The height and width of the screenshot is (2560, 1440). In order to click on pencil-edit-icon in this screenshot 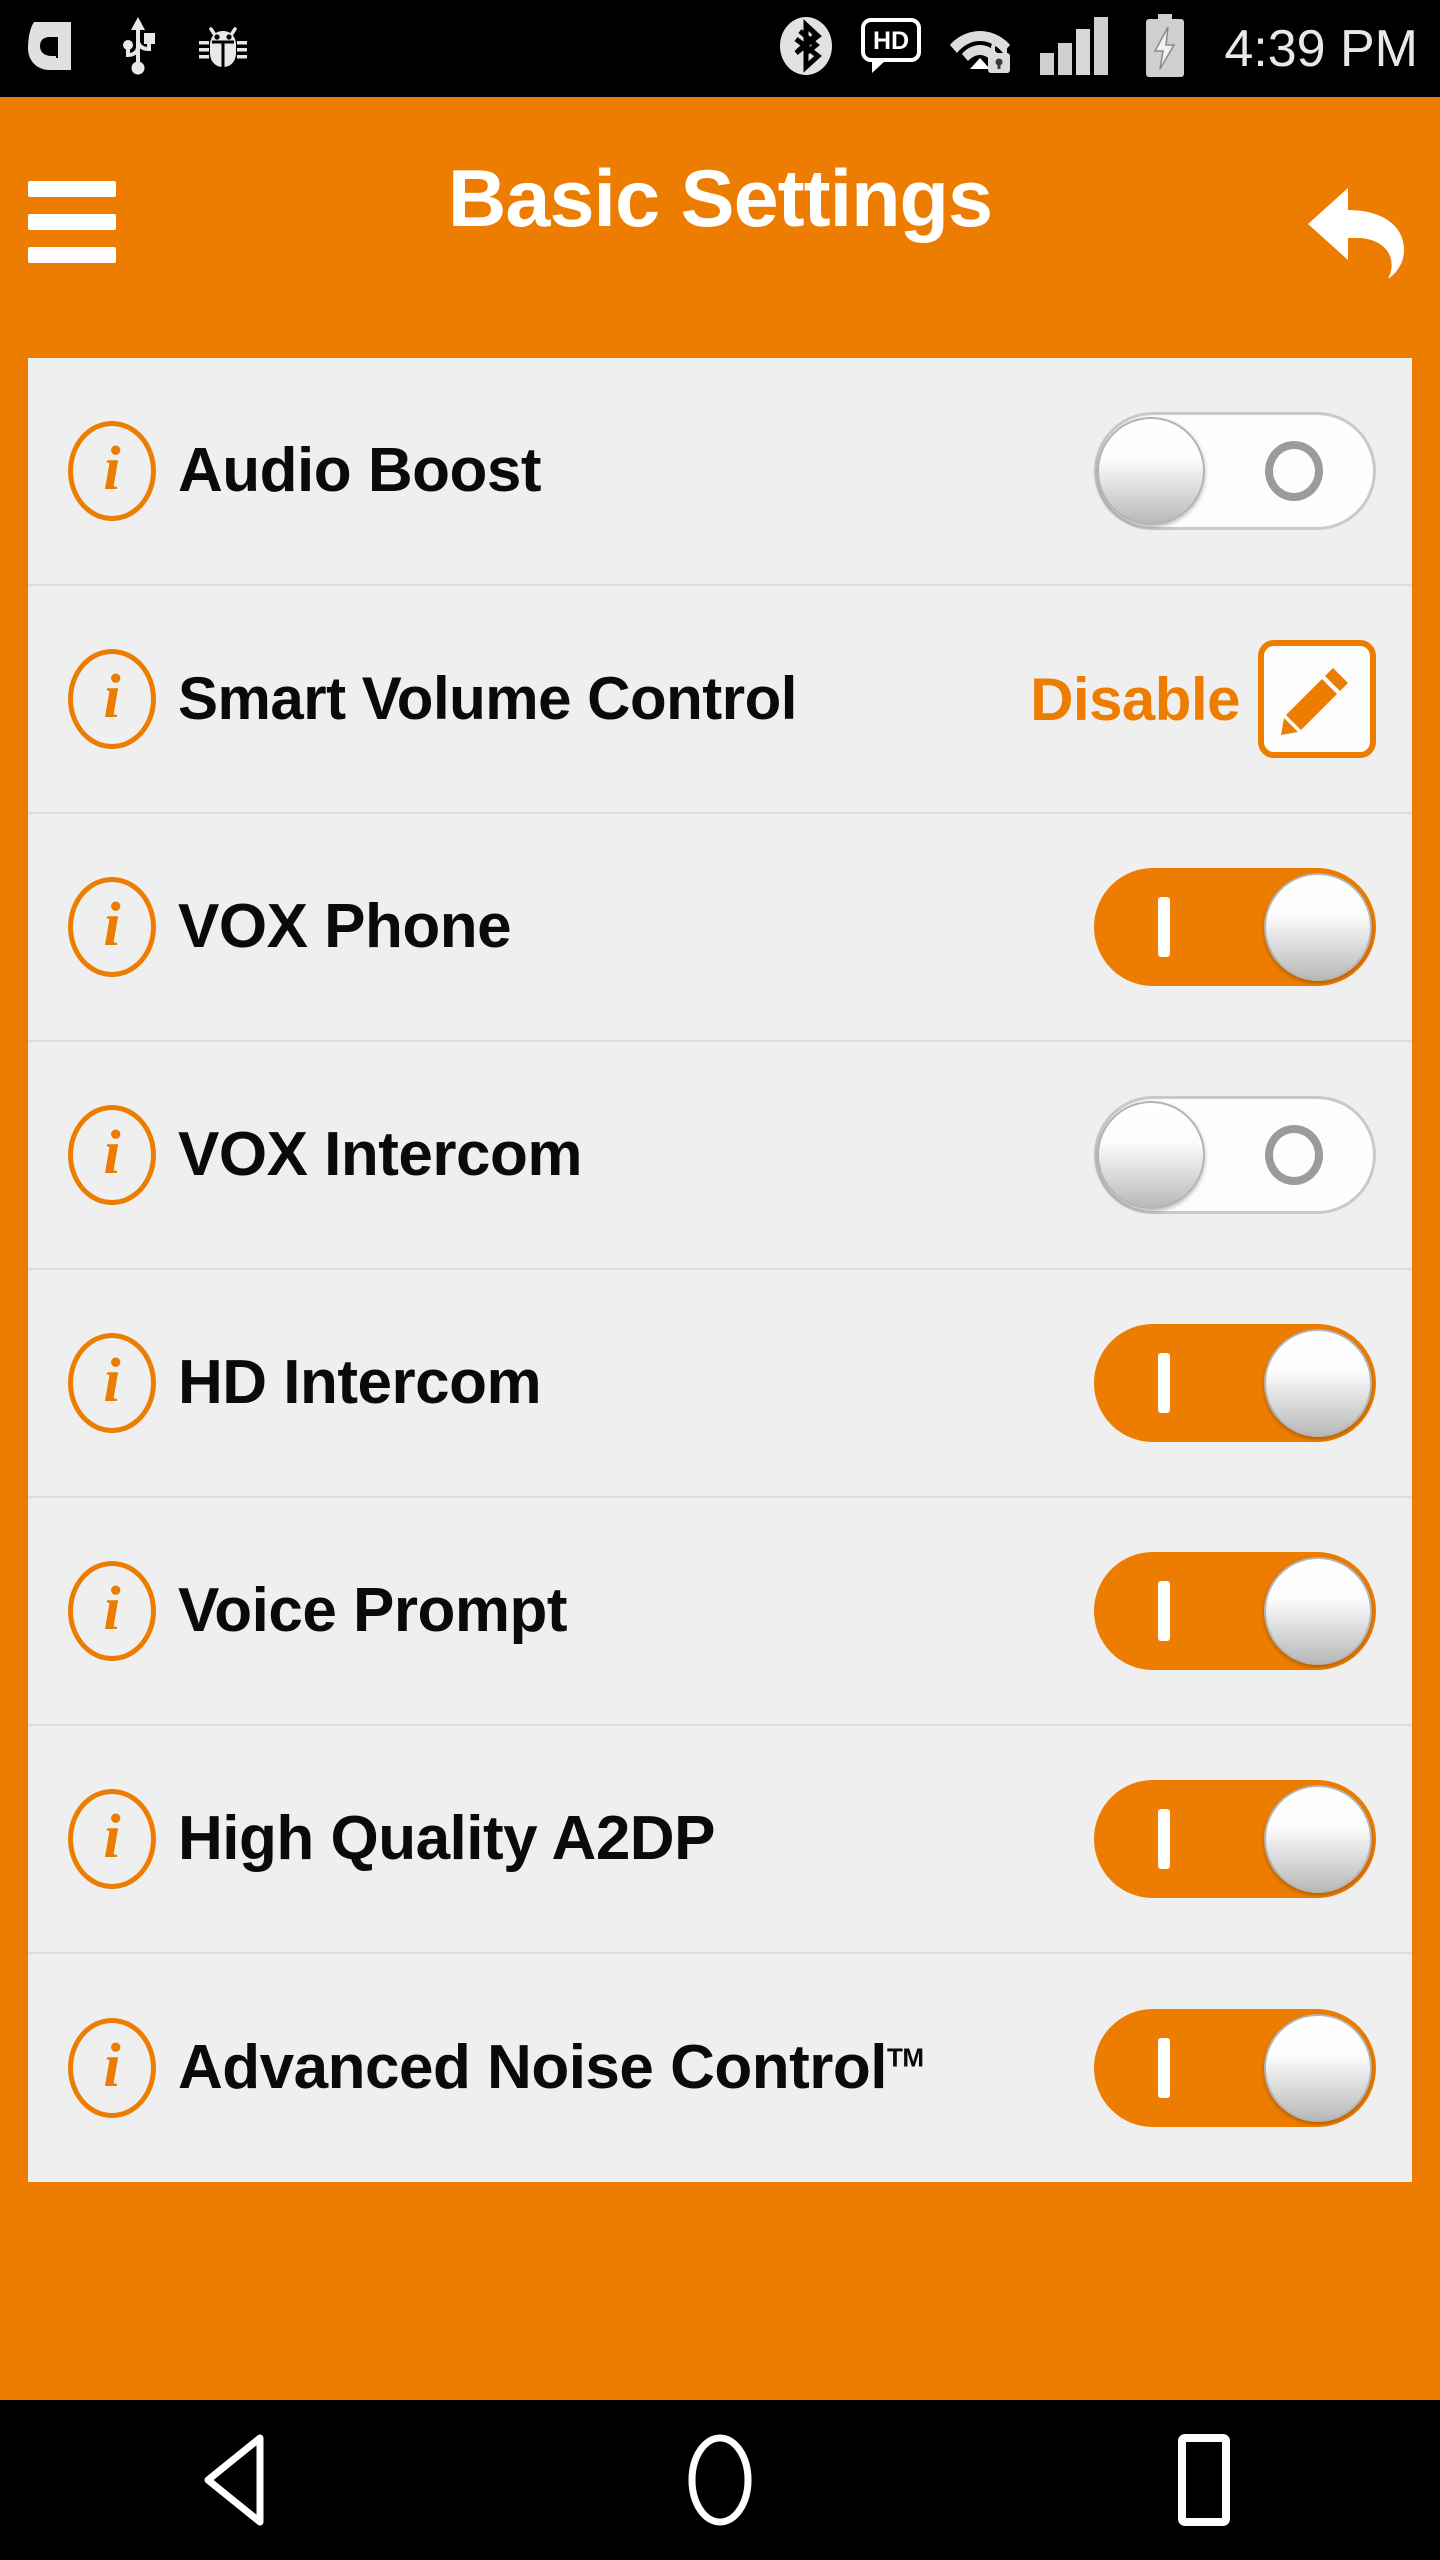, I will do `click(1317, 699)`.